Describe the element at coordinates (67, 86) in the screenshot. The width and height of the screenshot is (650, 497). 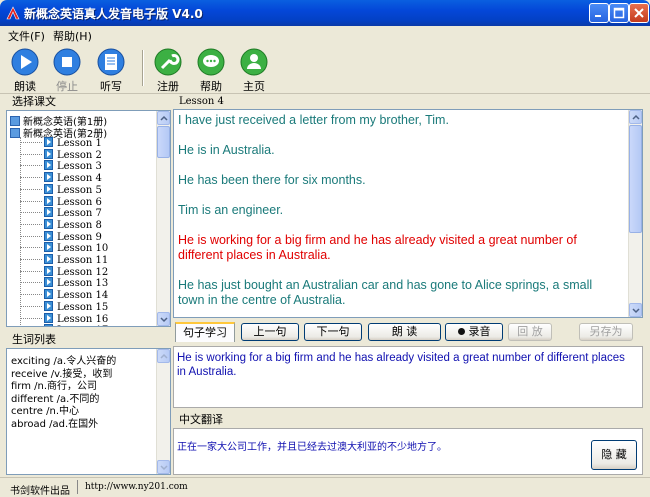
I see `stop-label: 停止` at that location.